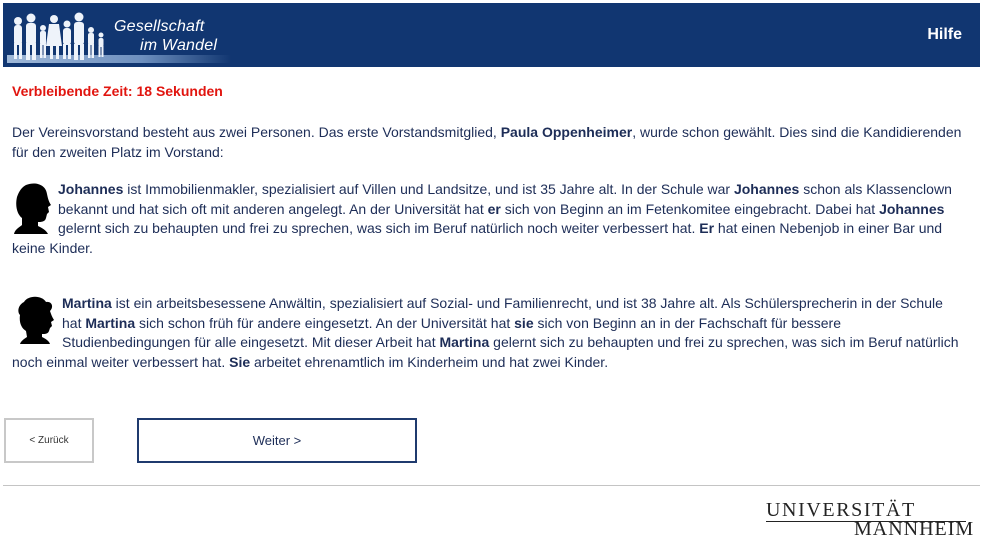 This screenshot has height=549, width=983. What do you see at coordinates (277, 440) in the screenshot?
I see `next-button: Weiter >` at bounding box center [277, 440].